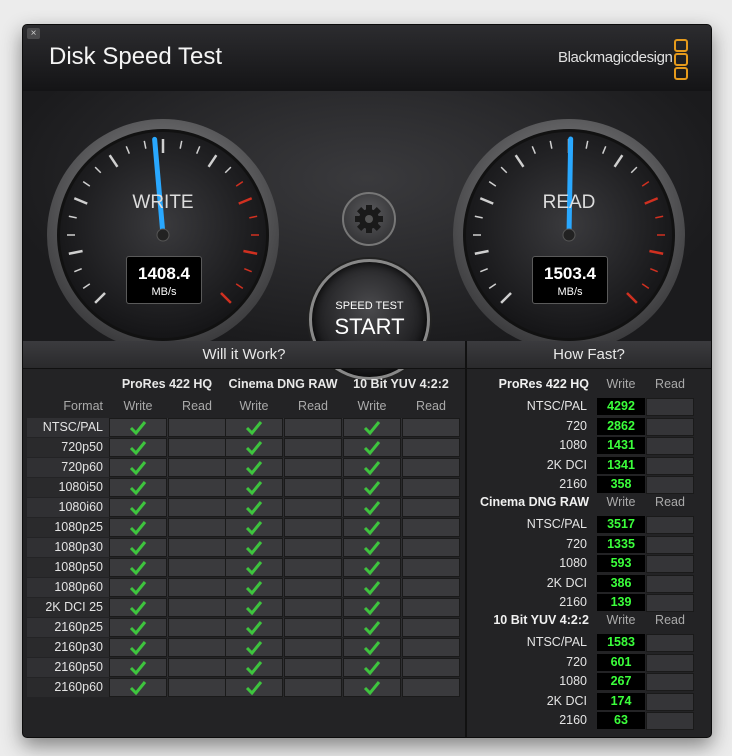  Describe the element at coordinates (621, 484) in the screenshot. I see `fast-write-value: 358` at that location.